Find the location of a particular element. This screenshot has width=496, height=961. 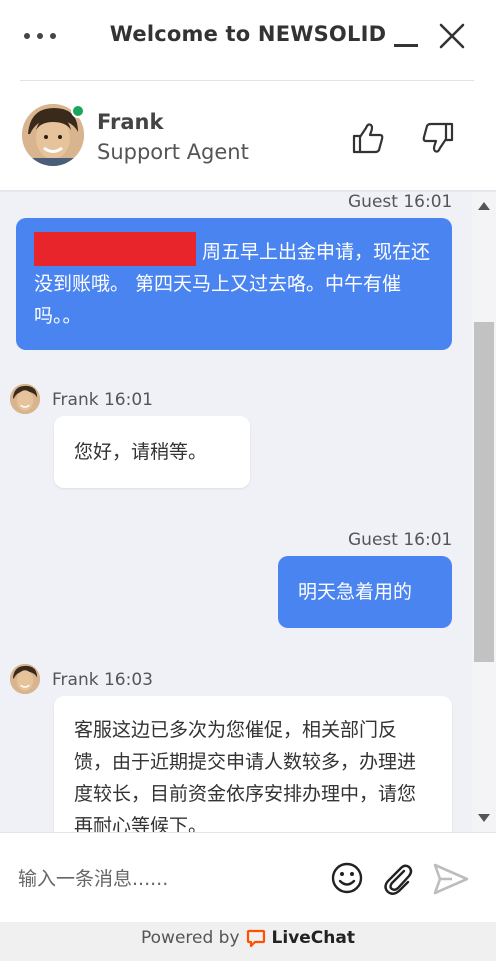

guest-message-bubble: 周五早上出金申请，现在还没到账哦。 第四天马上又过去咯。中午有催吗。。 is located at coordinates (234, 284).